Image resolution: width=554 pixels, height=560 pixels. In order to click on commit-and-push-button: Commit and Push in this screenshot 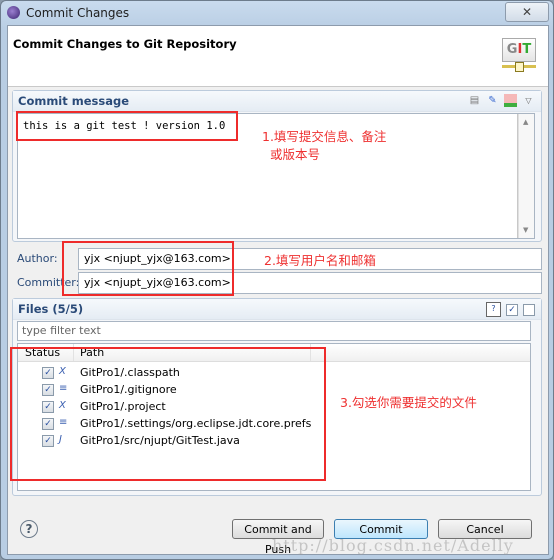, I will do `click(278, 537)`.